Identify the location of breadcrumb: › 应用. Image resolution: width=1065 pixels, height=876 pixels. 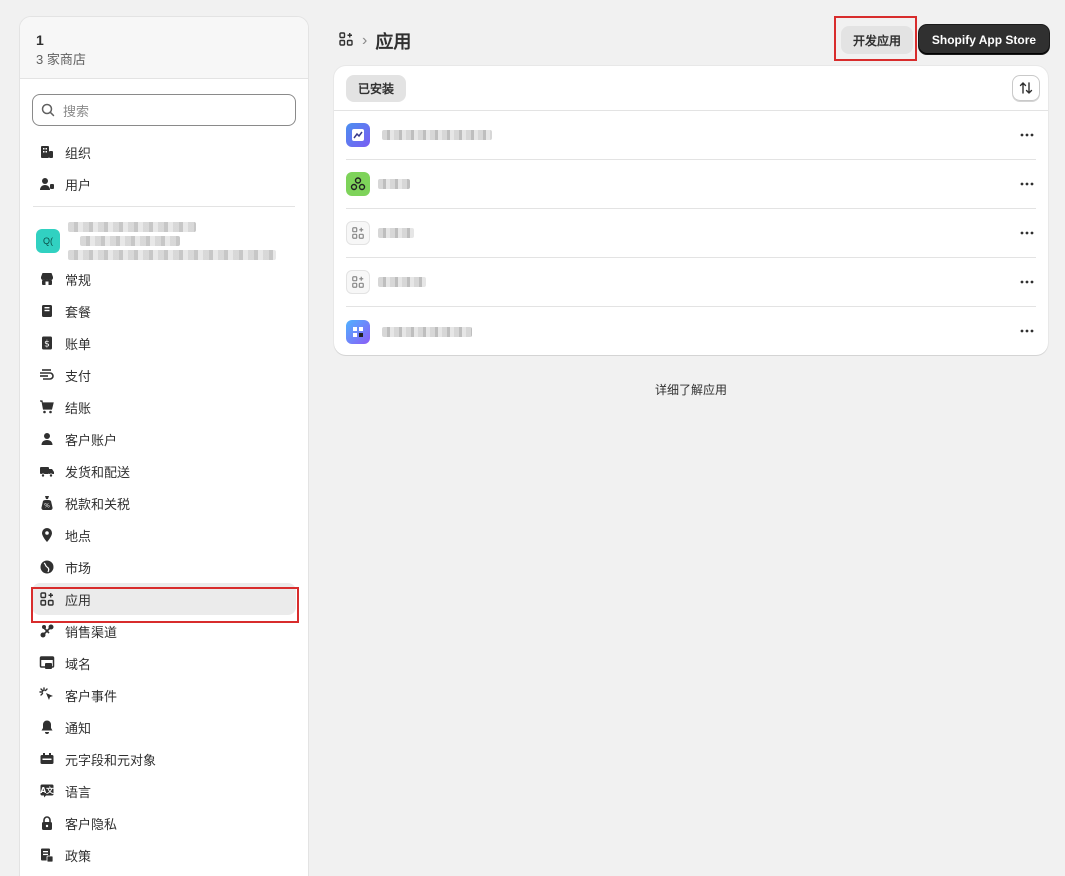
(374, 41).